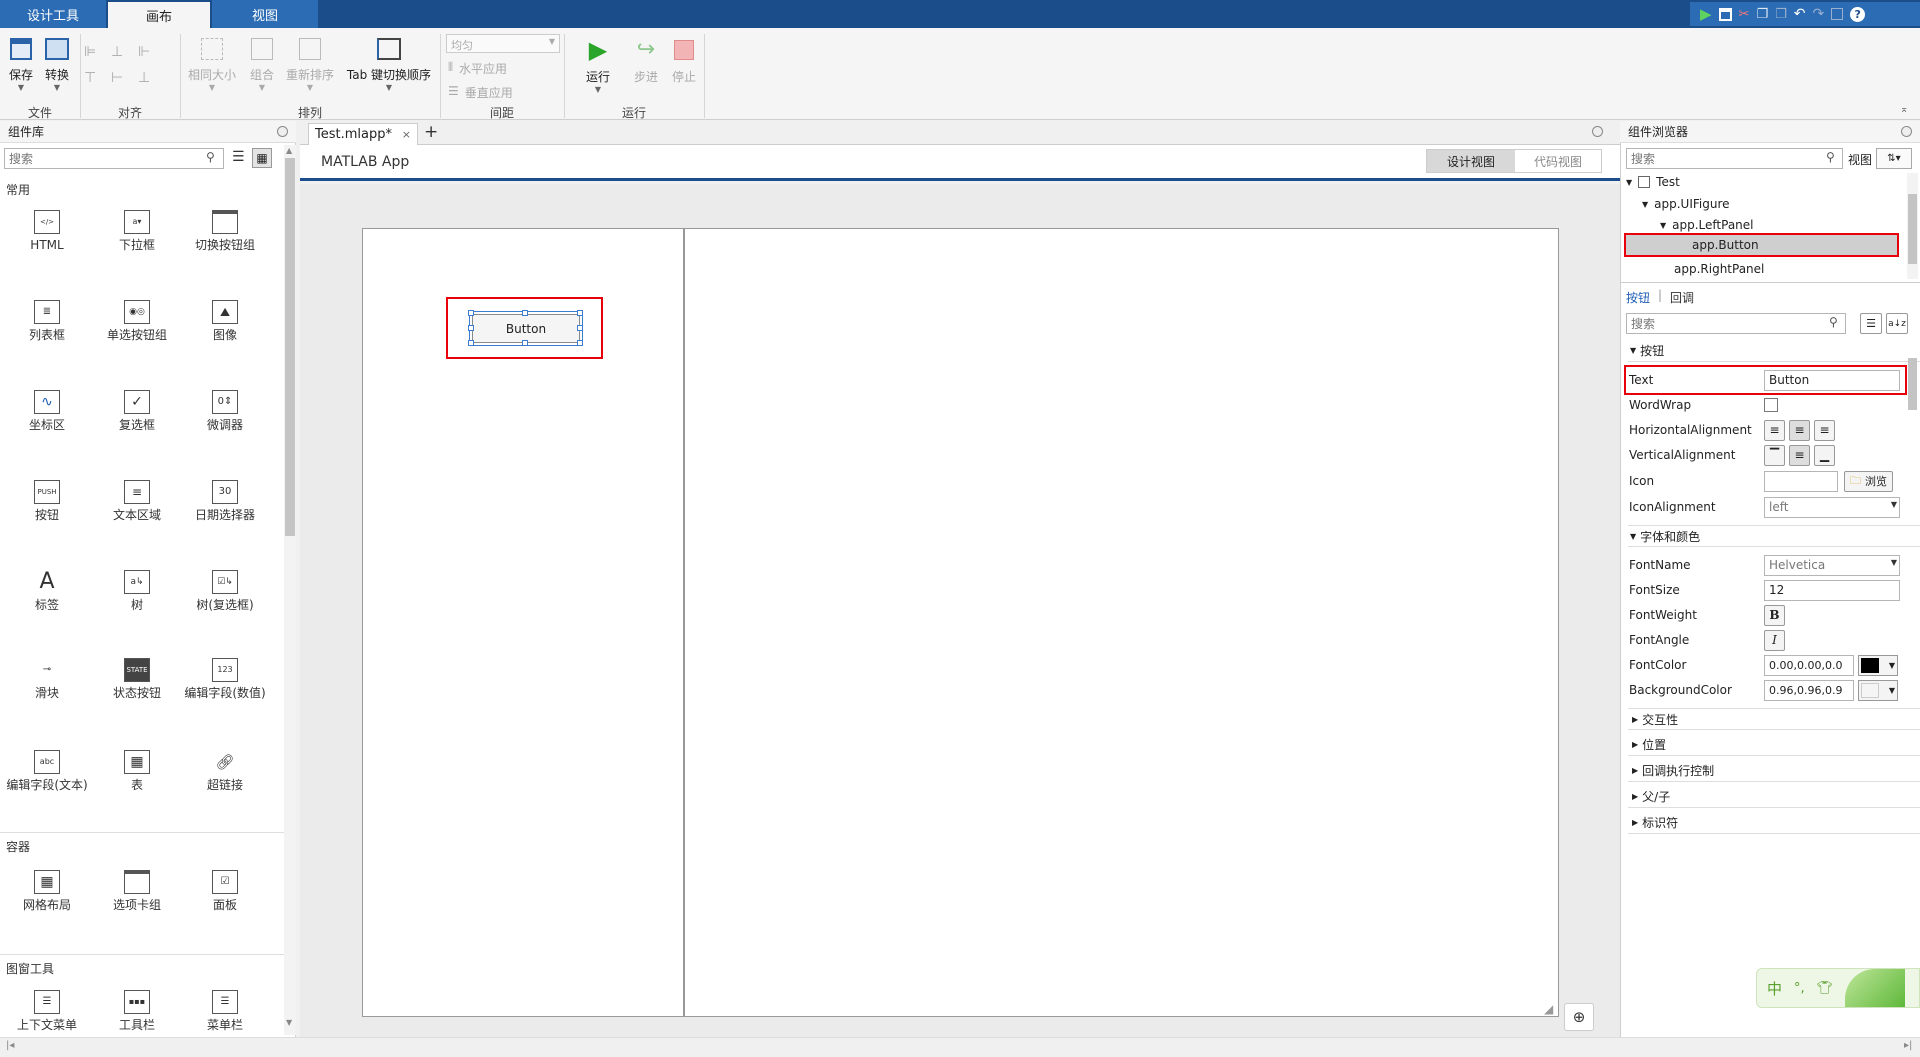  I want to click on code-view-button: 代码视图, so click(1558, 161).